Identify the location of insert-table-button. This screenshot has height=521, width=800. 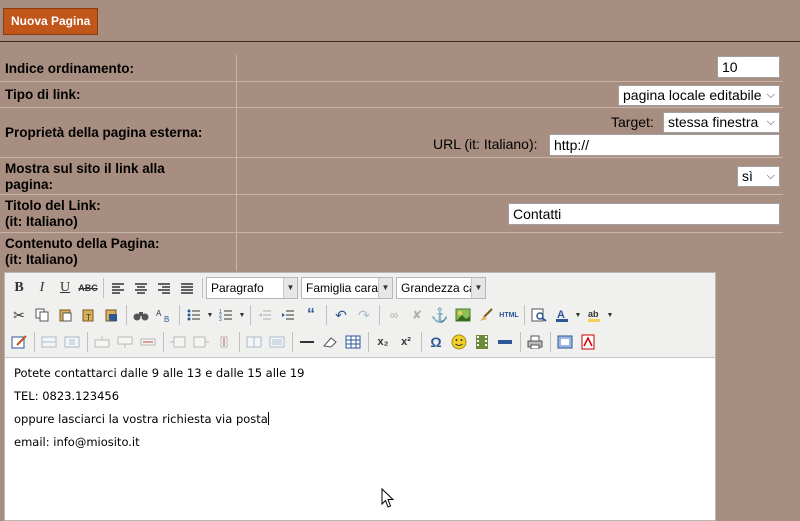
(353, 342).